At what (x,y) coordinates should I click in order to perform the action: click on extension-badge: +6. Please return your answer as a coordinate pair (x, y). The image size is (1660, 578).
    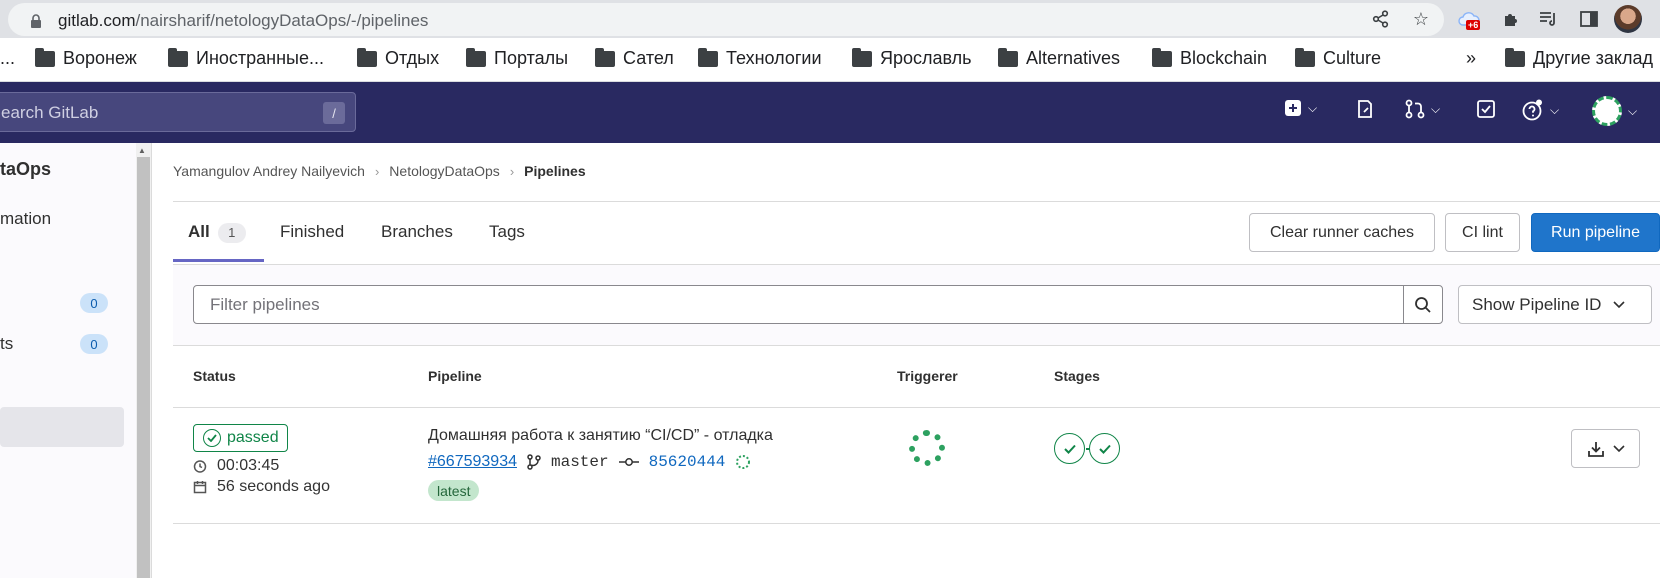
    Looking at the image, I should click on (1473, 25).